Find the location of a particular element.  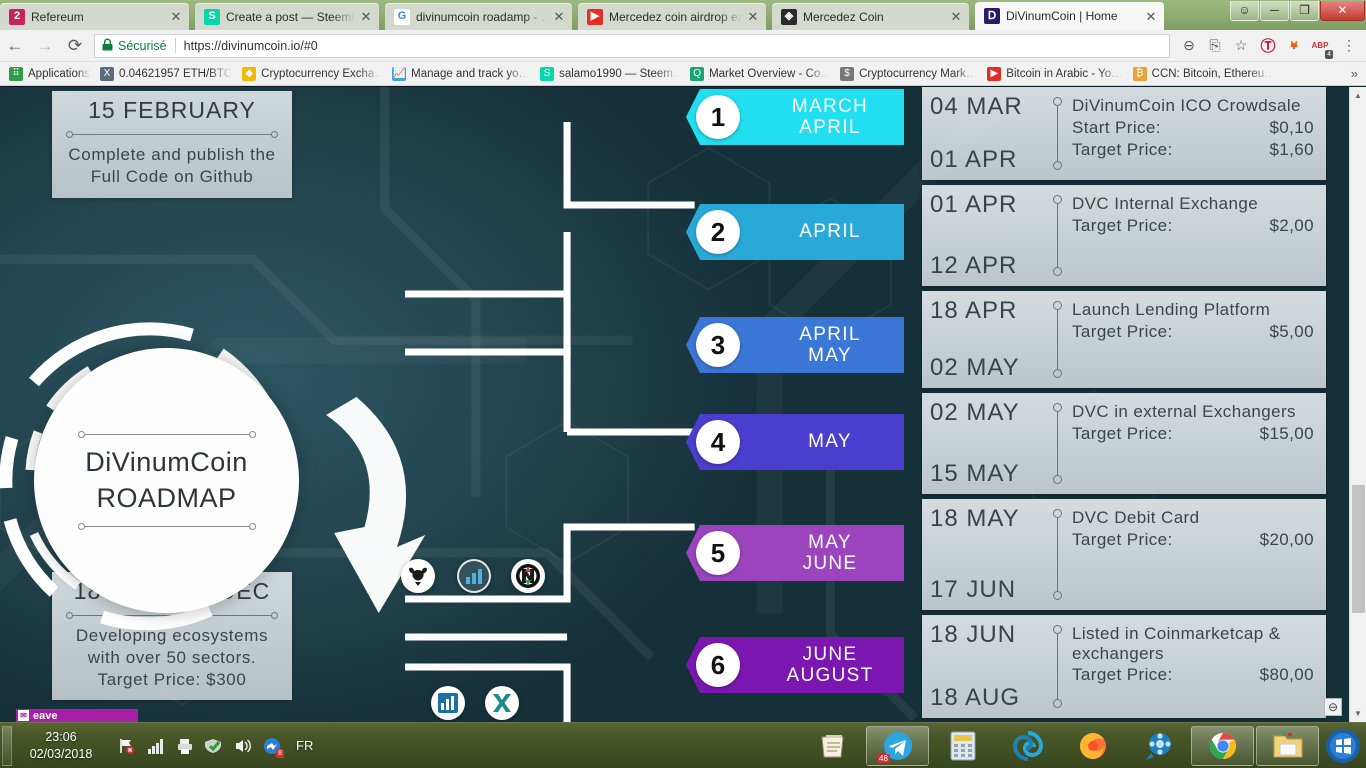

blue-bar-chart-icon is located at coordinates (448, 703).